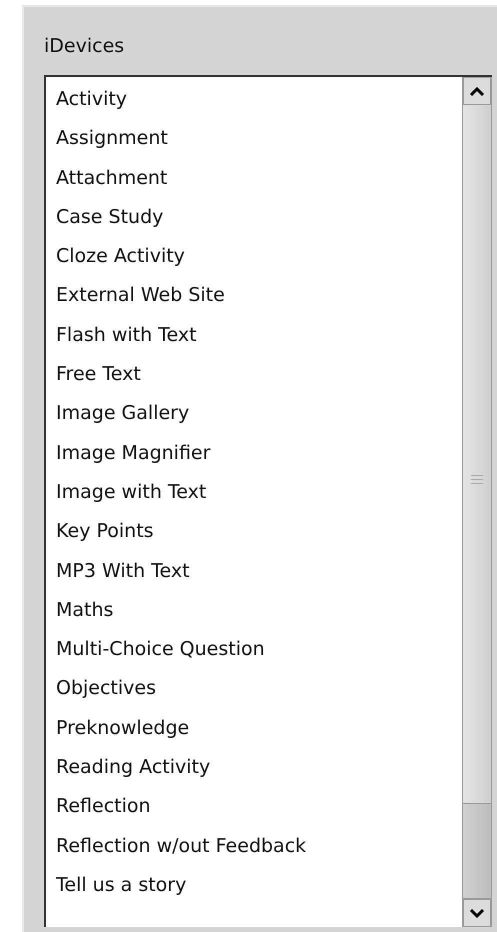  I want to click on list-item: Objectives, so click(254, 689).